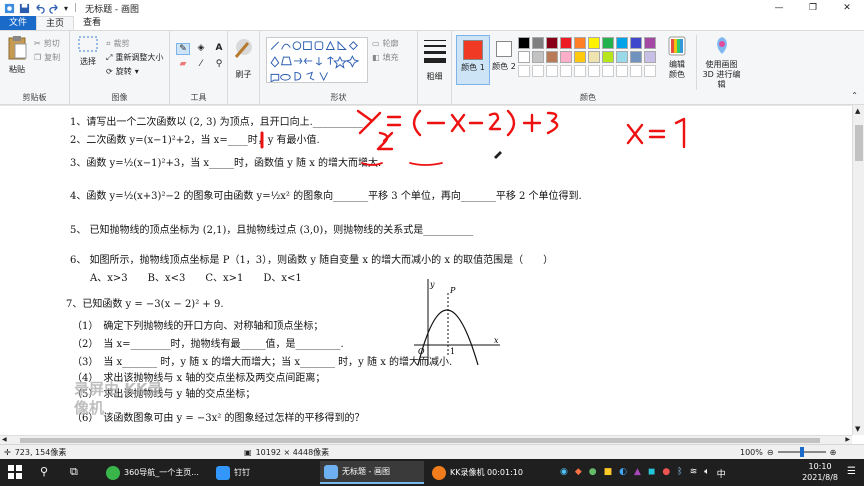 This screenshot has height=486, width=864. What do you see at coordinates (504, 60) in the screenshot?
I see `color2-button: 颜色 2` at bounding box center [504, 60].